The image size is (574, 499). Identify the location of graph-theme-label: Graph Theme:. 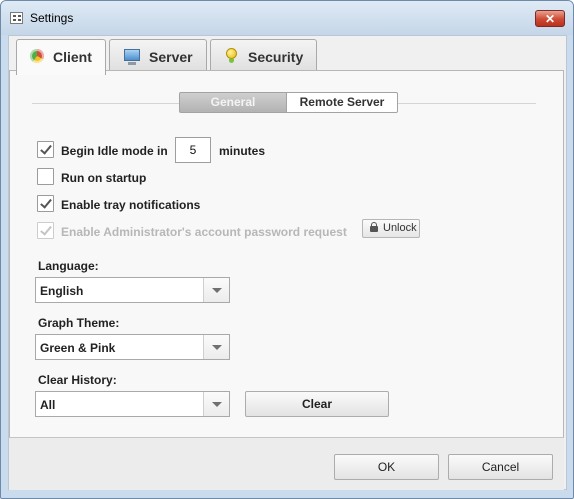
(79, 323).